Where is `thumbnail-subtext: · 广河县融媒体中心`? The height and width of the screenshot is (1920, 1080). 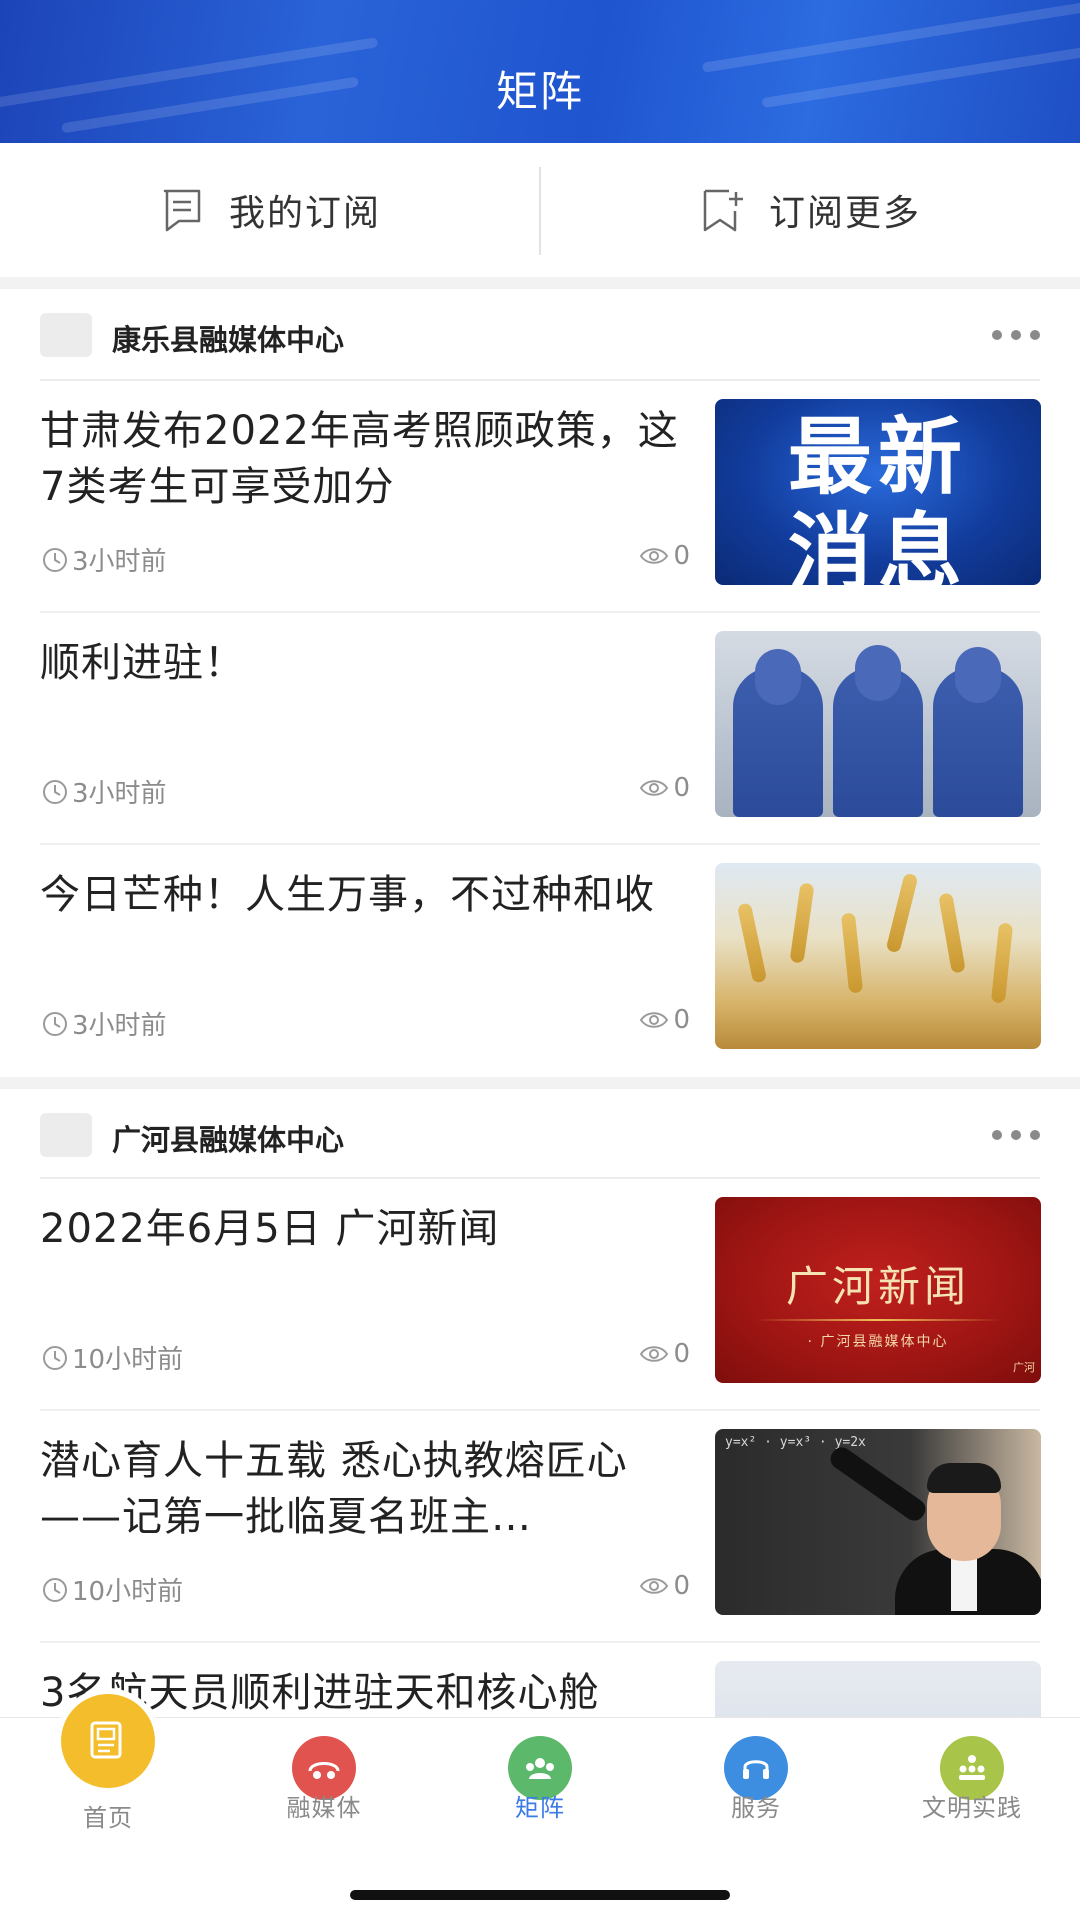 thumbnail-subtext: · 广河县融媒体中心 is located at coordinates (878, 1342).